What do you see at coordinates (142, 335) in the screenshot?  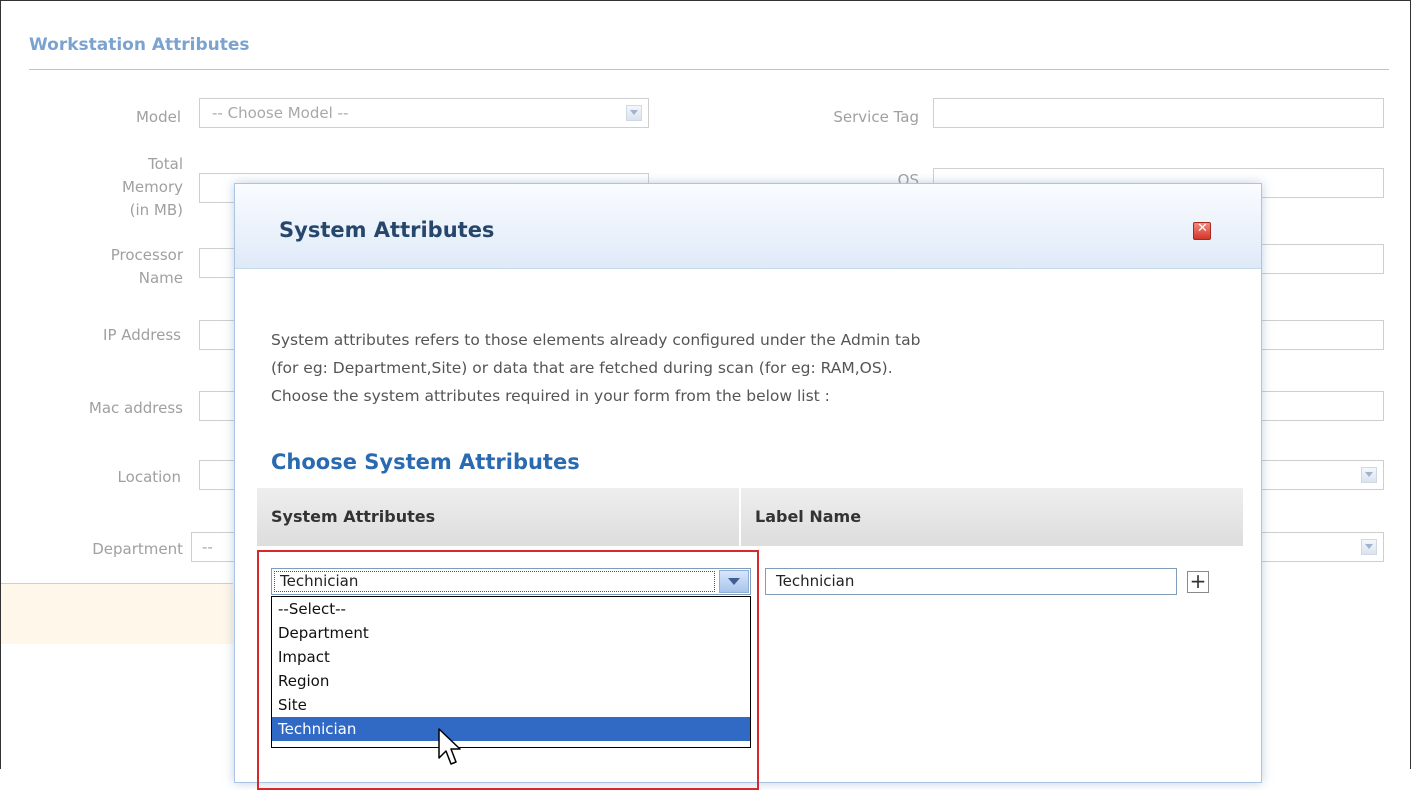 I see `ip-address-label: IP Address` at bounding box center [142, 335].